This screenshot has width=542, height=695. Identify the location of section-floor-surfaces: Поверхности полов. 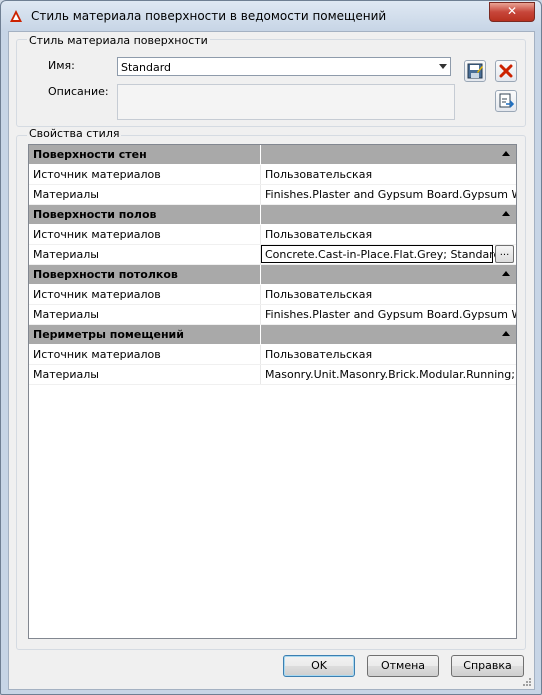
(272, 215).